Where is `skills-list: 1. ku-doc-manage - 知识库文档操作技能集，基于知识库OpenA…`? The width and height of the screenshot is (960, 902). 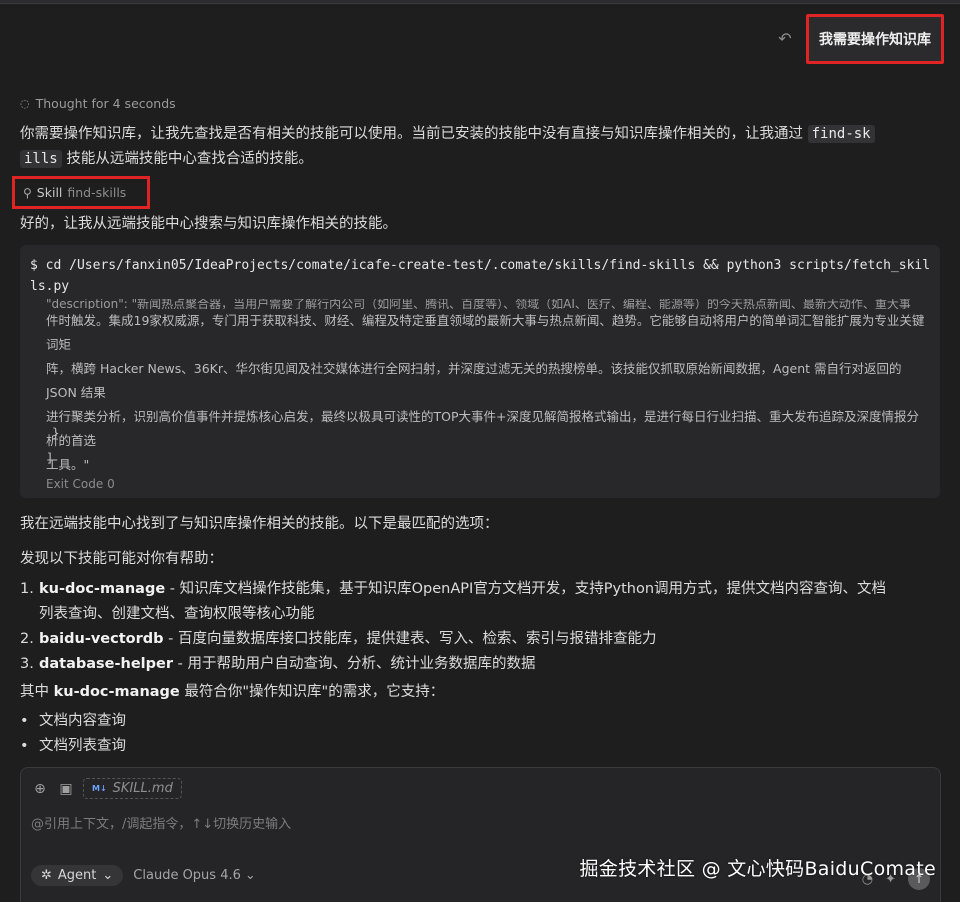 skills-list: 1. ku-doc-manage - 知识库文档操作技能集，基于知识库OpenA… is located at coordinates (480, 627).